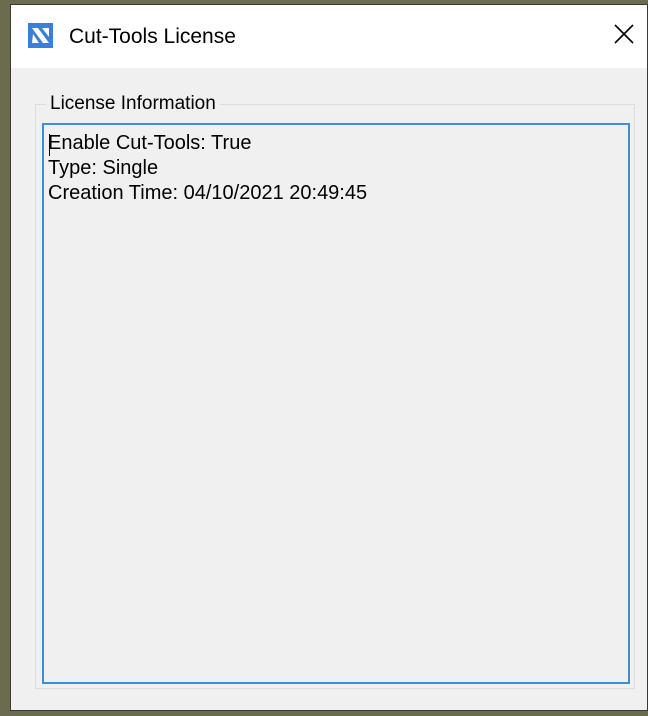 The width and height of the screenshot is (648, 716). Describe the element at coordinates (152, 36) in the screenshot. I see `window-title: Cut-Tools License` at that location.